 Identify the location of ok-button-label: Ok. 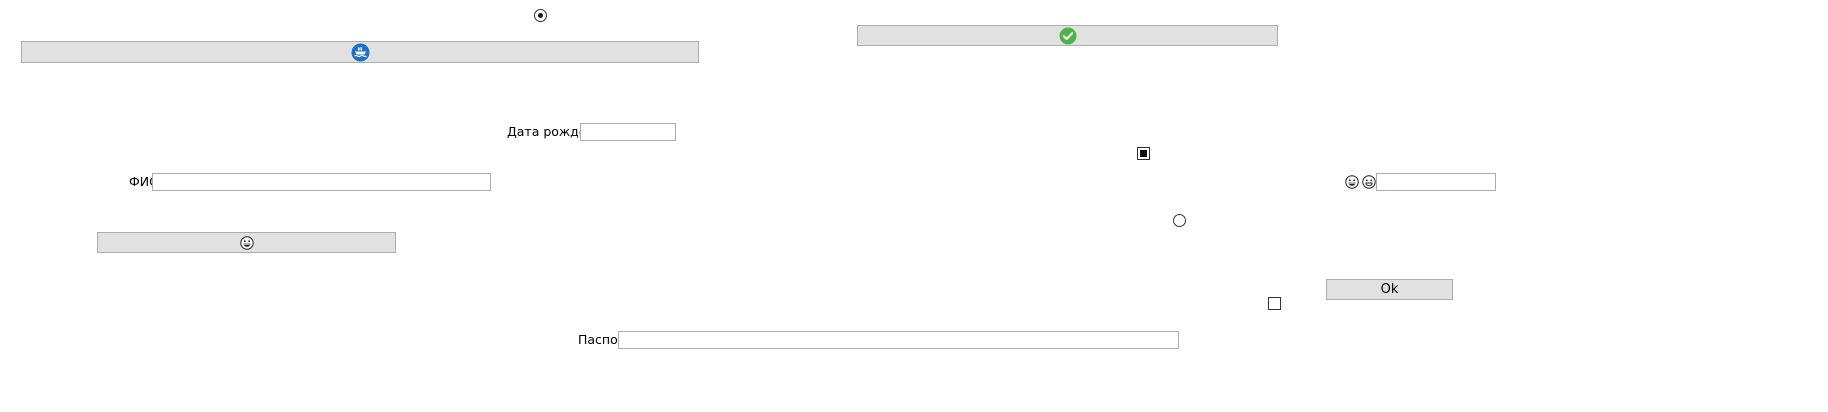
(1389, 289).